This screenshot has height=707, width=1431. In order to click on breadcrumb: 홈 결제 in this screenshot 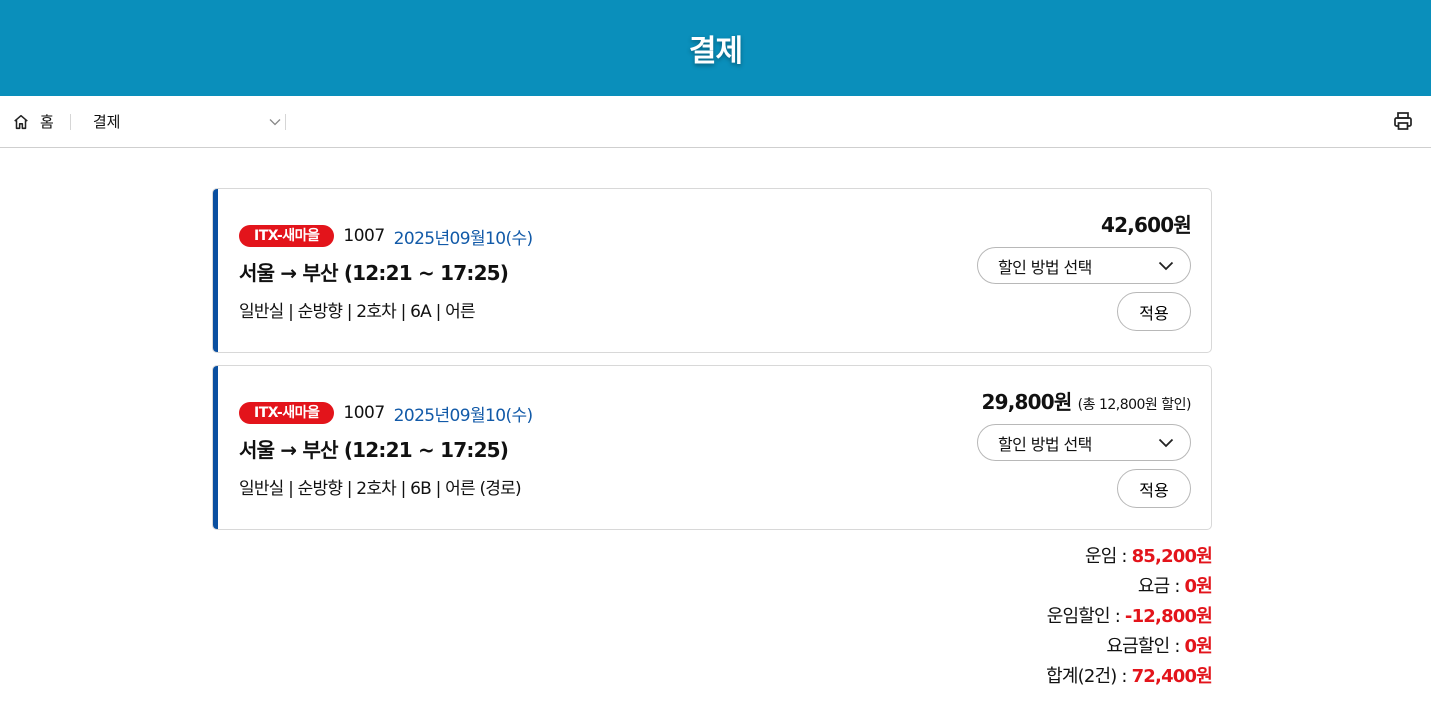, I will do `click(715, 122)`.